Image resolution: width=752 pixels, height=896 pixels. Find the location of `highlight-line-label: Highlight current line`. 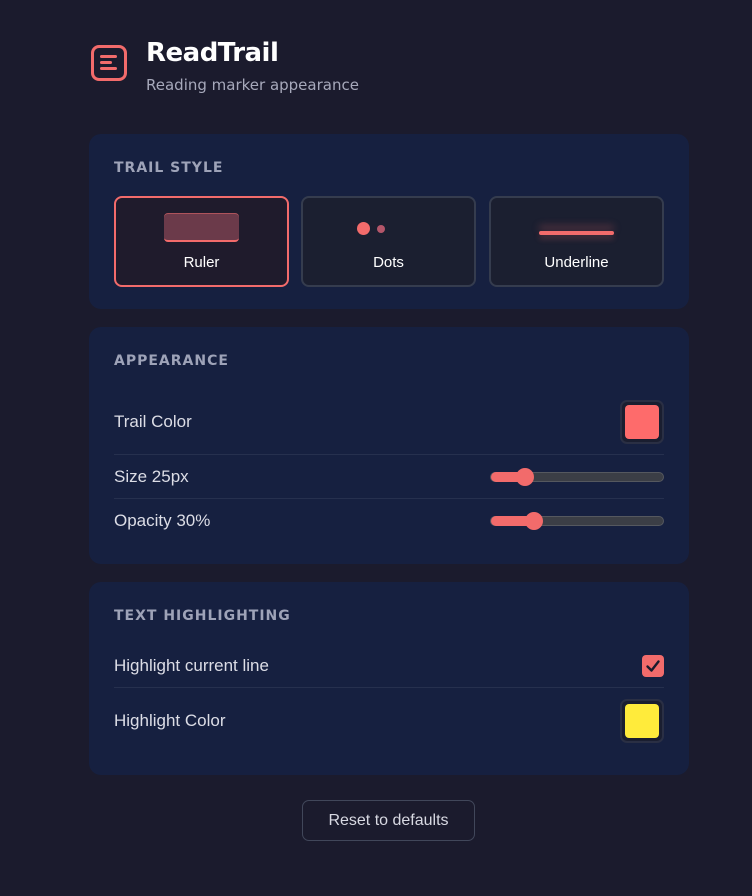

highlight-line-label: Highlight current line is located at coordinates (191, 665).